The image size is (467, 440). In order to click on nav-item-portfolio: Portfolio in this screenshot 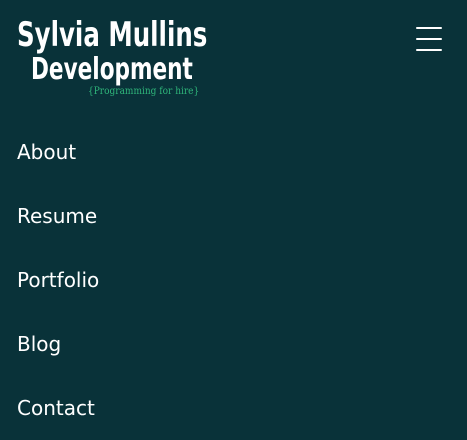, I will do `click(233, 280)`.